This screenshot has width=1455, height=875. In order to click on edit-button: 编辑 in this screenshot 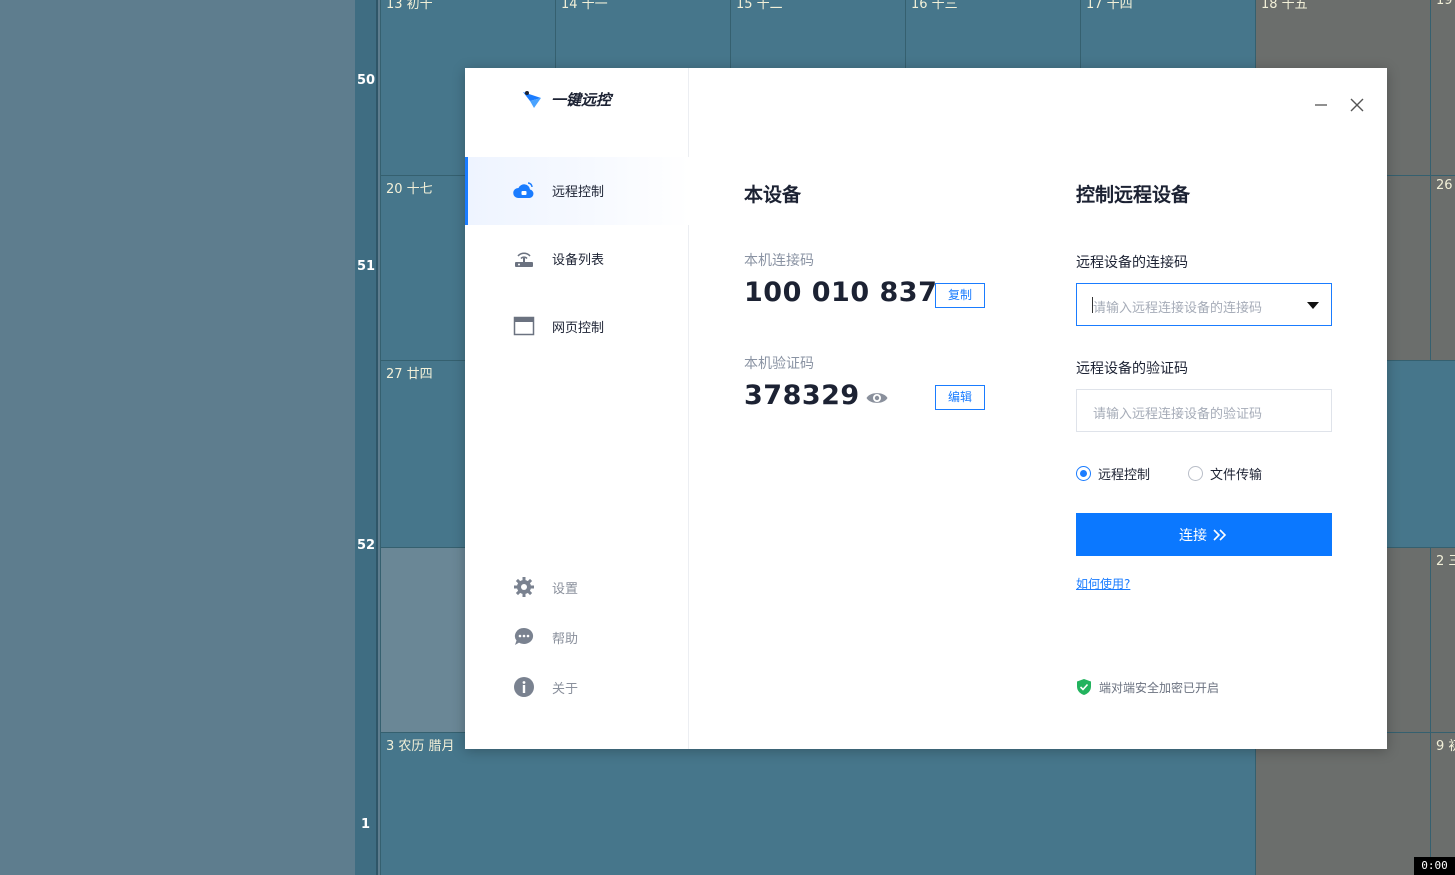, I will do `click(960, 397)`.